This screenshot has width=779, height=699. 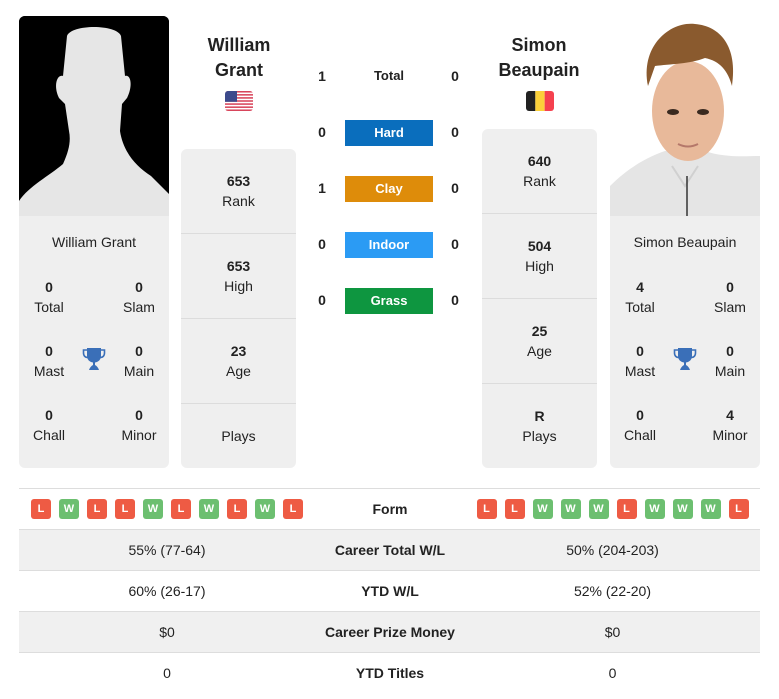 I want to click on surface-clay-badge: Clay, so click(x=389, y=189).